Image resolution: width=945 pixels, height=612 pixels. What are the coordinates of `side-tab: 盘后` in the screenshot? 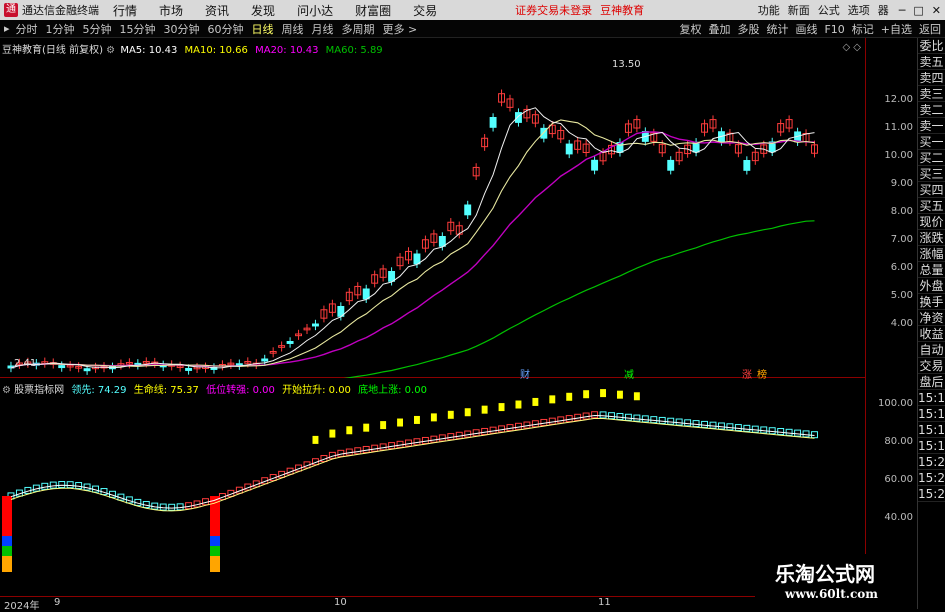 It's located at (931, 382).